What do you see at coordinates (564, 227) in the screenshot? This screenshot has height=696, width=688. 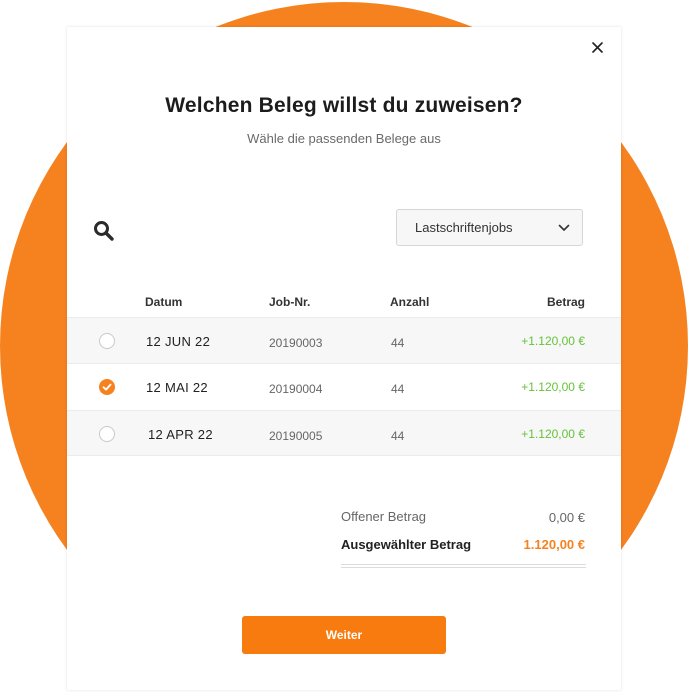 I see `chevron-down-icon` at bounding box center [564, 227].